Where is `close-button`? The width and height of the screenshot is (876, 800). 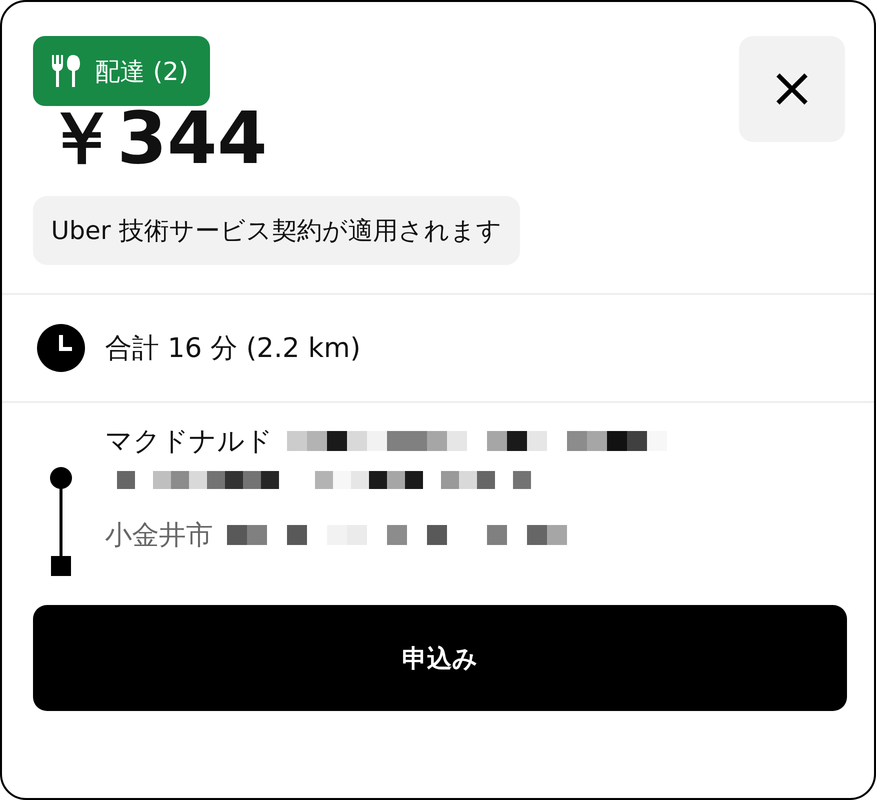
close-button is located at coordinates (792, 89).